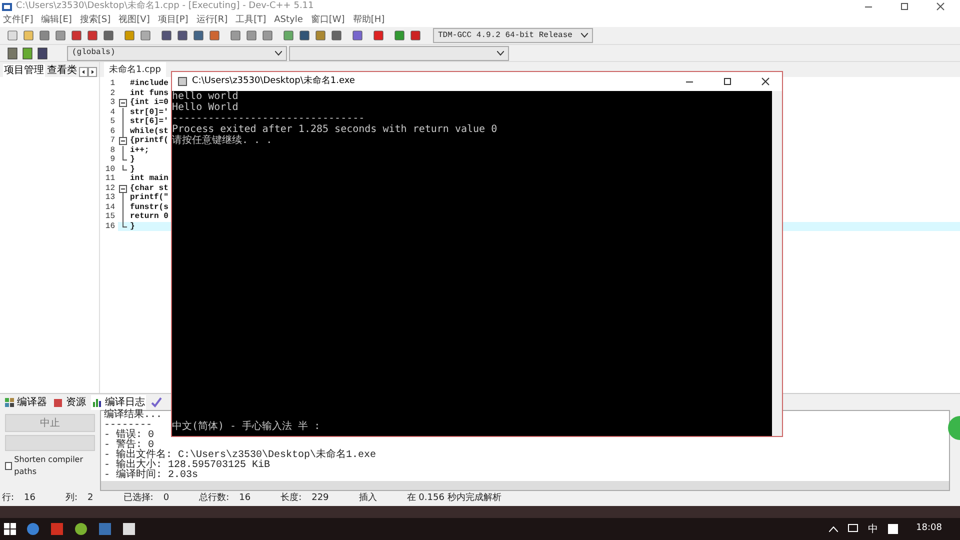 The image size is (960, 540). I want to click on panel-tab: 查看类, so click(62, 70).